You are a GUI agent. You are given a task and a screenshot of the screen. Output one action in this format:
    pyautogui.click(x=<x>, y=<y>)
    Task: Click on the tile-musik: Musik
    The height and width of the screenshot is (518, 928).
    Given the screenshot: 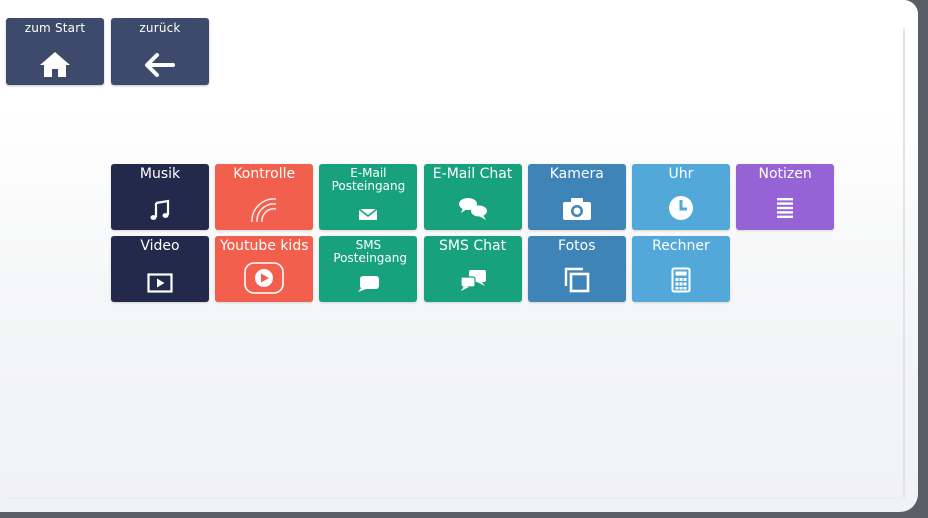 What is the action you would take?
    pyautogui.click(x=160, y=197)
    